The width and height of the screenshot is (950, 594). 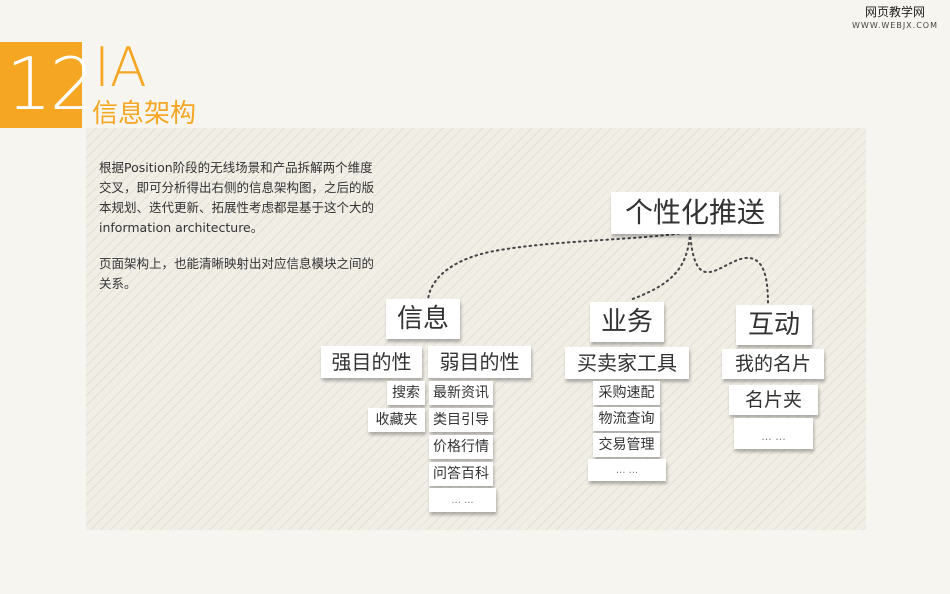 I want to click on node-weak-purpose: 弱目的性, so click(x=479, y=362).